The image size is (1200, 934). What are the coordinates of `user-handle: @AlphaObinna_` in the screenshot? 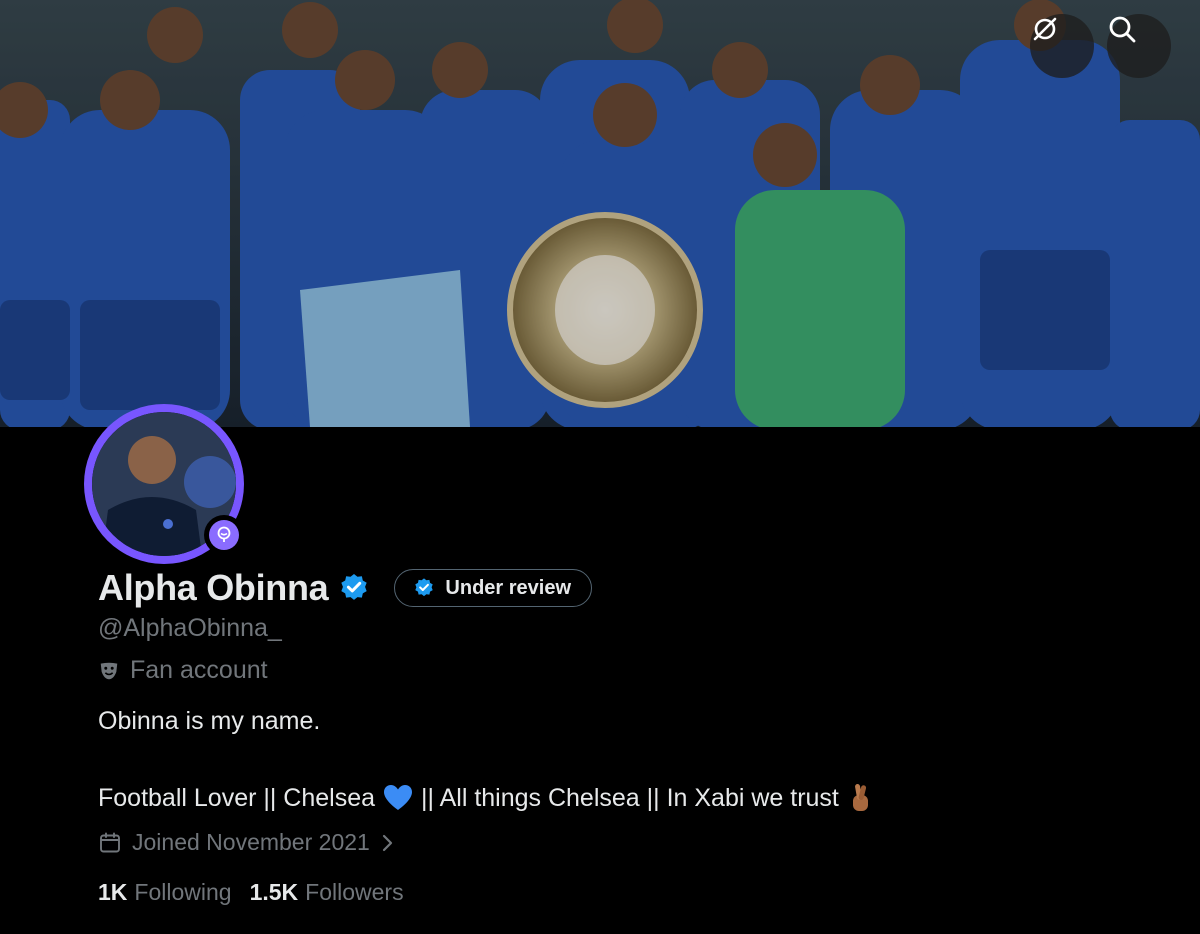 It's located at (190, 628).